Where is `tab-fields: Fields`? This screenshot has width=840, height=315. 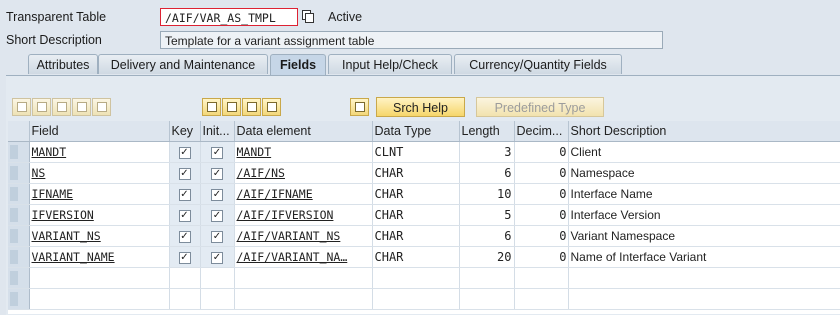 tab-fields: Fields is located at coordinates (298, 65).